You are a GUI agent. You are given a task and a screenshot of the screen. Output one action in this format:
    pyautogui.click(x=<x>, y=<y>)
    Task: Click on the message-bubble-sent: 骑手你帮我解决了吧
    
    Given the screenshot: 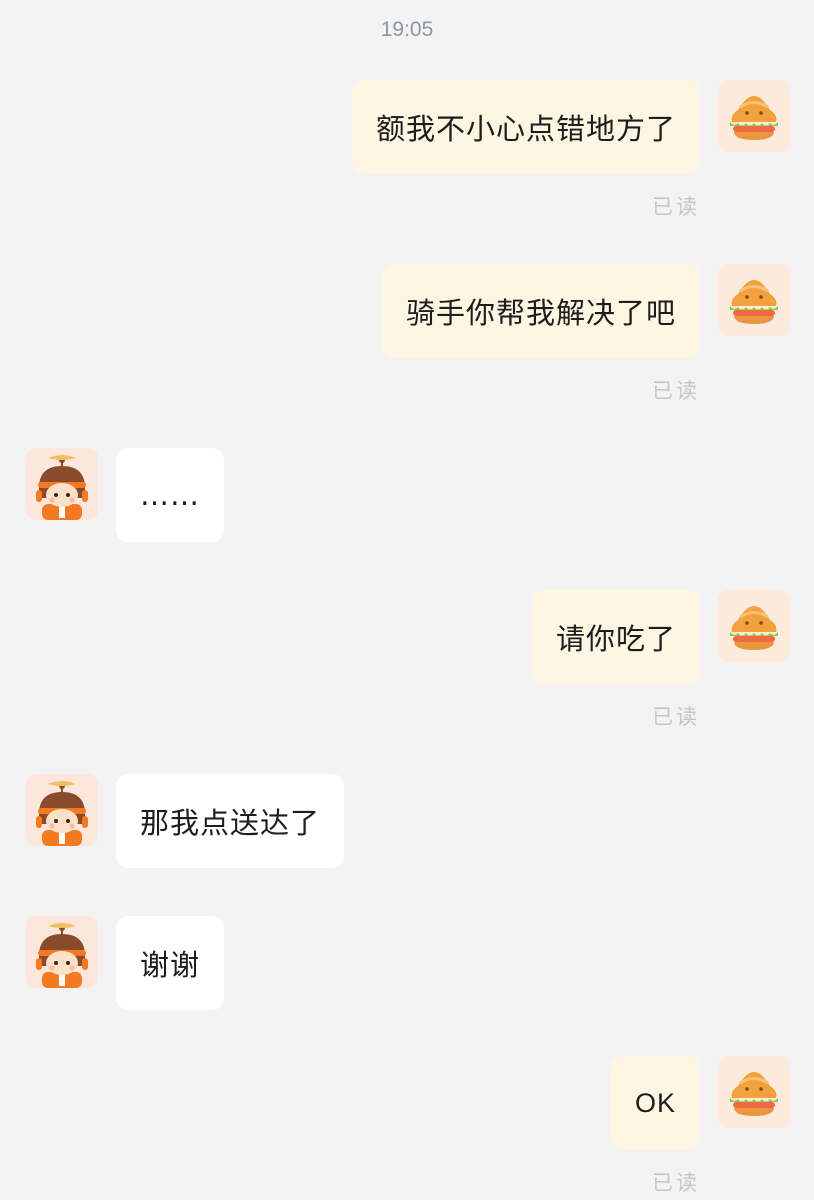 What is the action you would take?
    pyautogui.click(x=540, y=311)
    